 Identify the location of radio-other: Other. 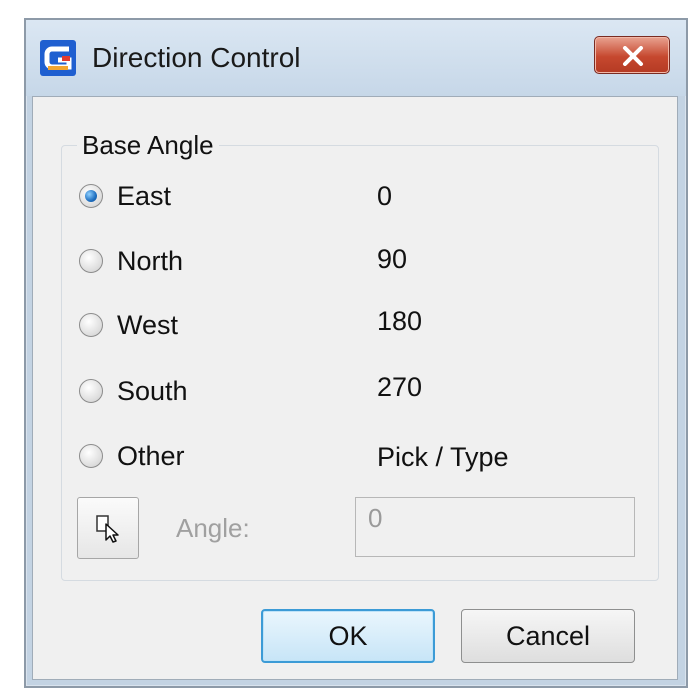
(212, 457).